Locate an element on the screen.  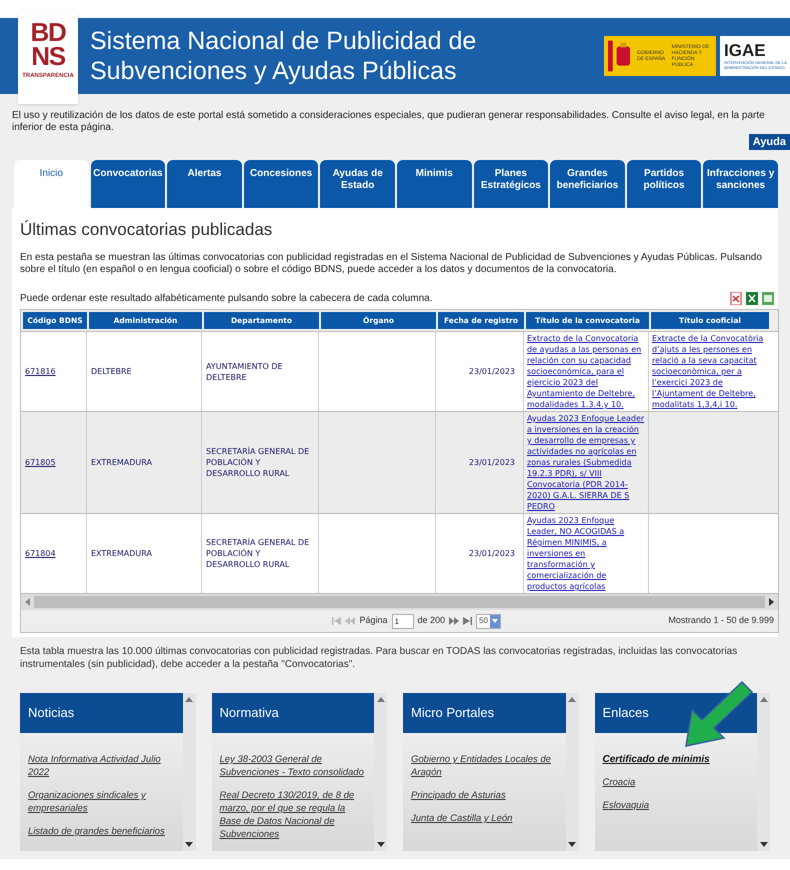
intro-text: En esta pestaña se muestran las últimas convocatorias con publicidad registradas en el Sistema Nacional de Publicidad de Subvenciones y Ayudas Públicas. Pulsando sobre el título (en español o en lengua cooficial) o sobre el código BDNS, puede acceder a los datos y documentos de la convocatoria. is located at coordinates (391, 264).